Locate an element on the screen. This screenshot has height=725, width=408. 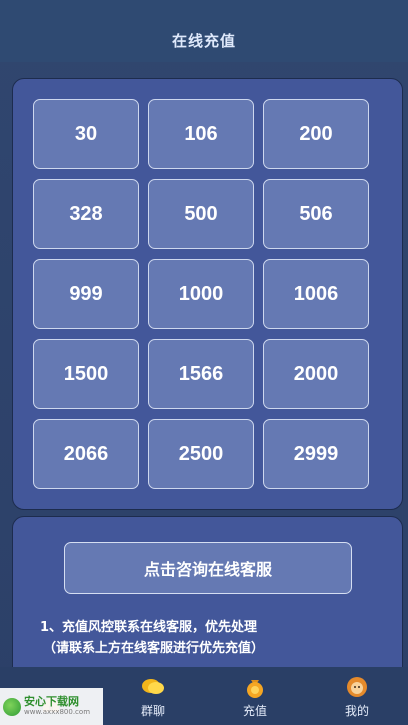
amount-option-button: 500 is located at coordinates (201, 214).